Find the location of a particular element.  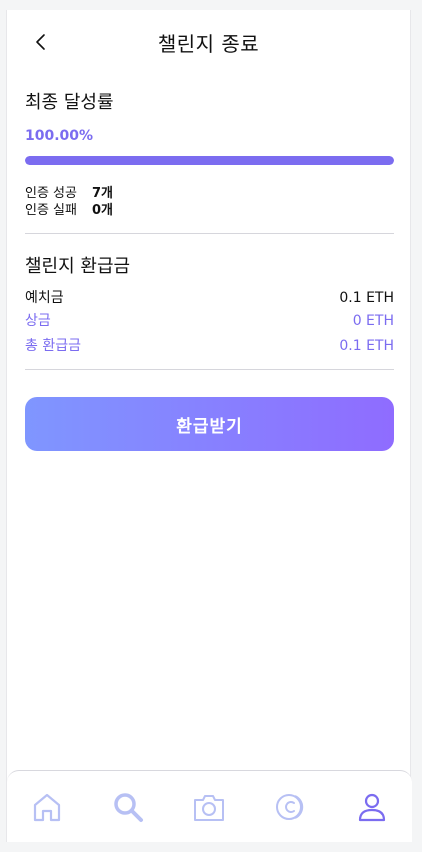

refund-button: 환급받기 is located at coordinates (209, 424).